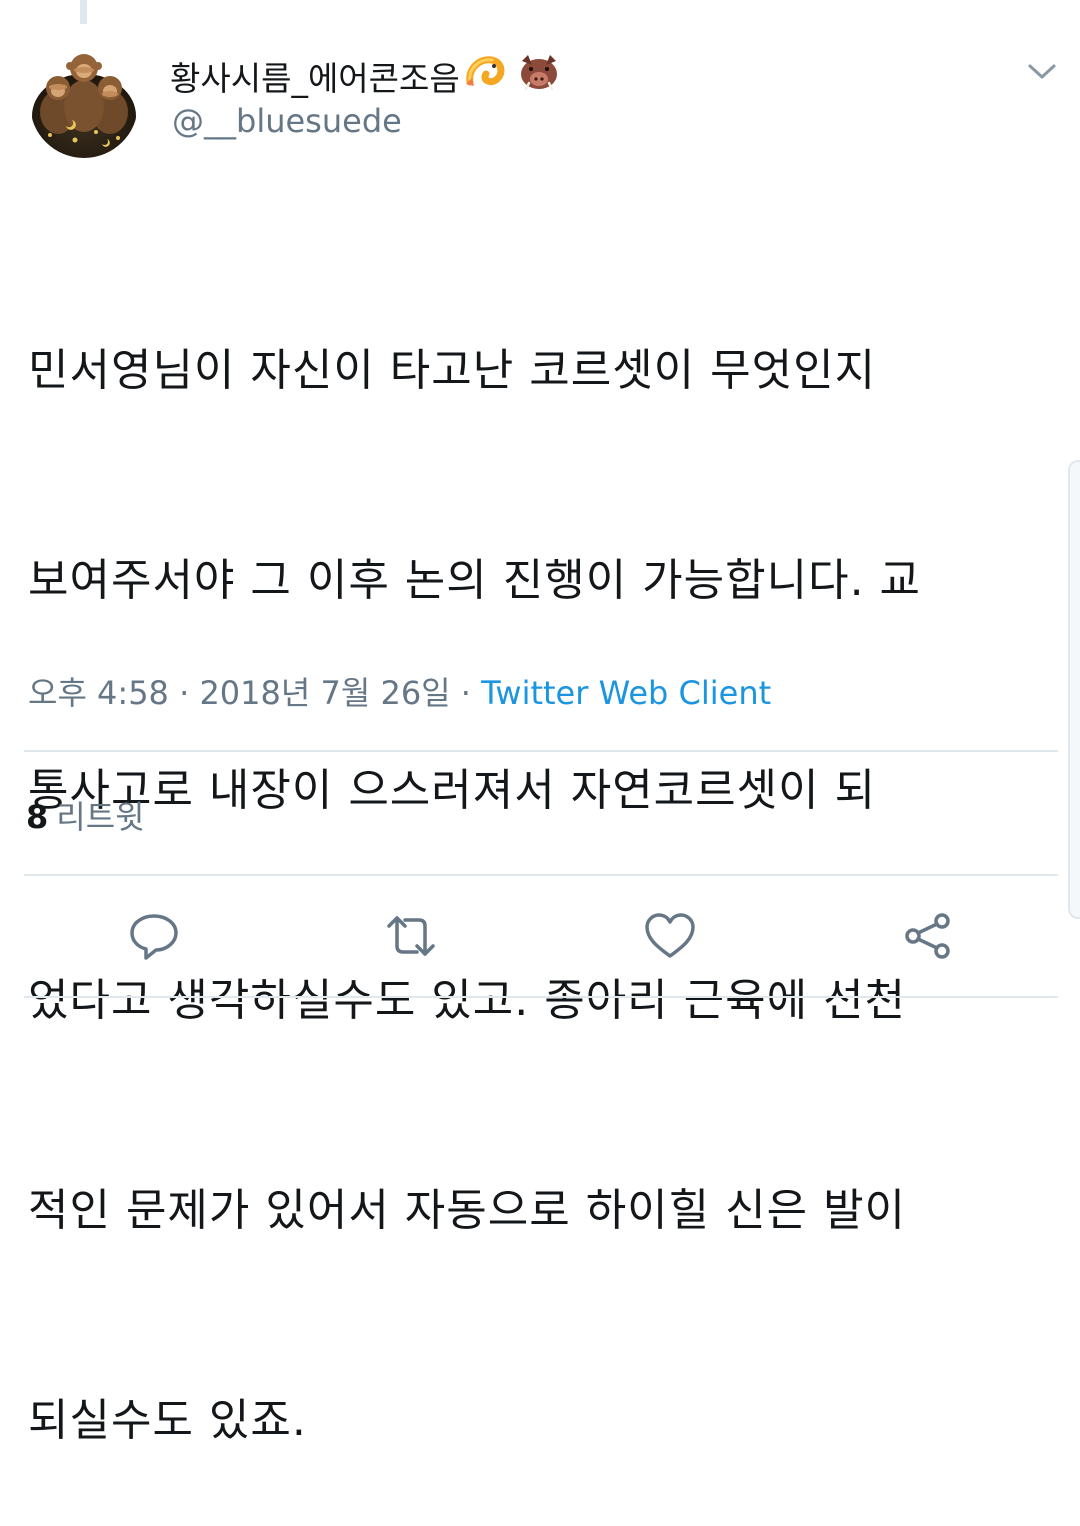 This screenshot has height=1526, width=1080. I want to click on tweet-date: 2018년 7월 26일, so click(324, 693).